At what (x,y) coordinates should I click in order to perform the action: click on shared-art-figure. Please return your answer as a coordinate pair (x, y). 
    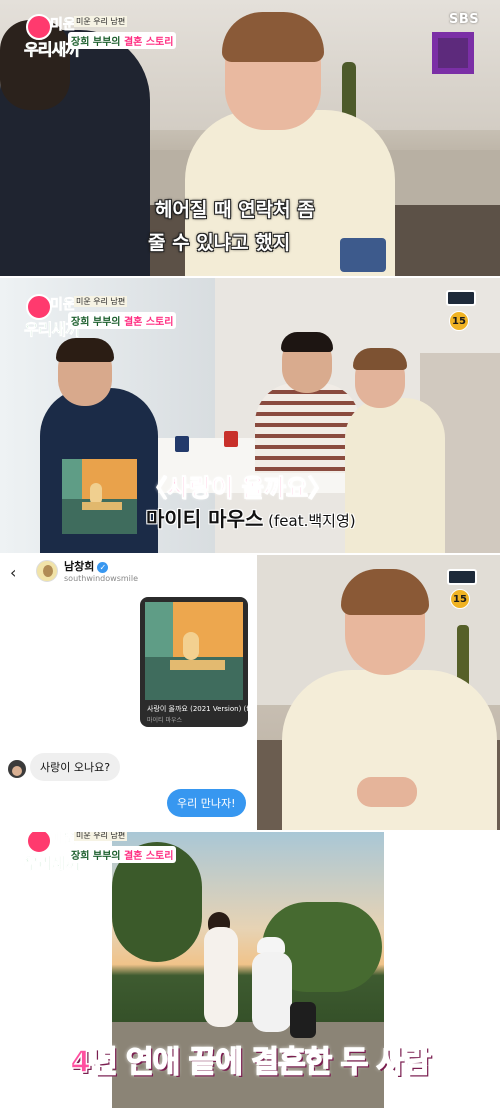
    Looking at the image, I should click on (191, 646).